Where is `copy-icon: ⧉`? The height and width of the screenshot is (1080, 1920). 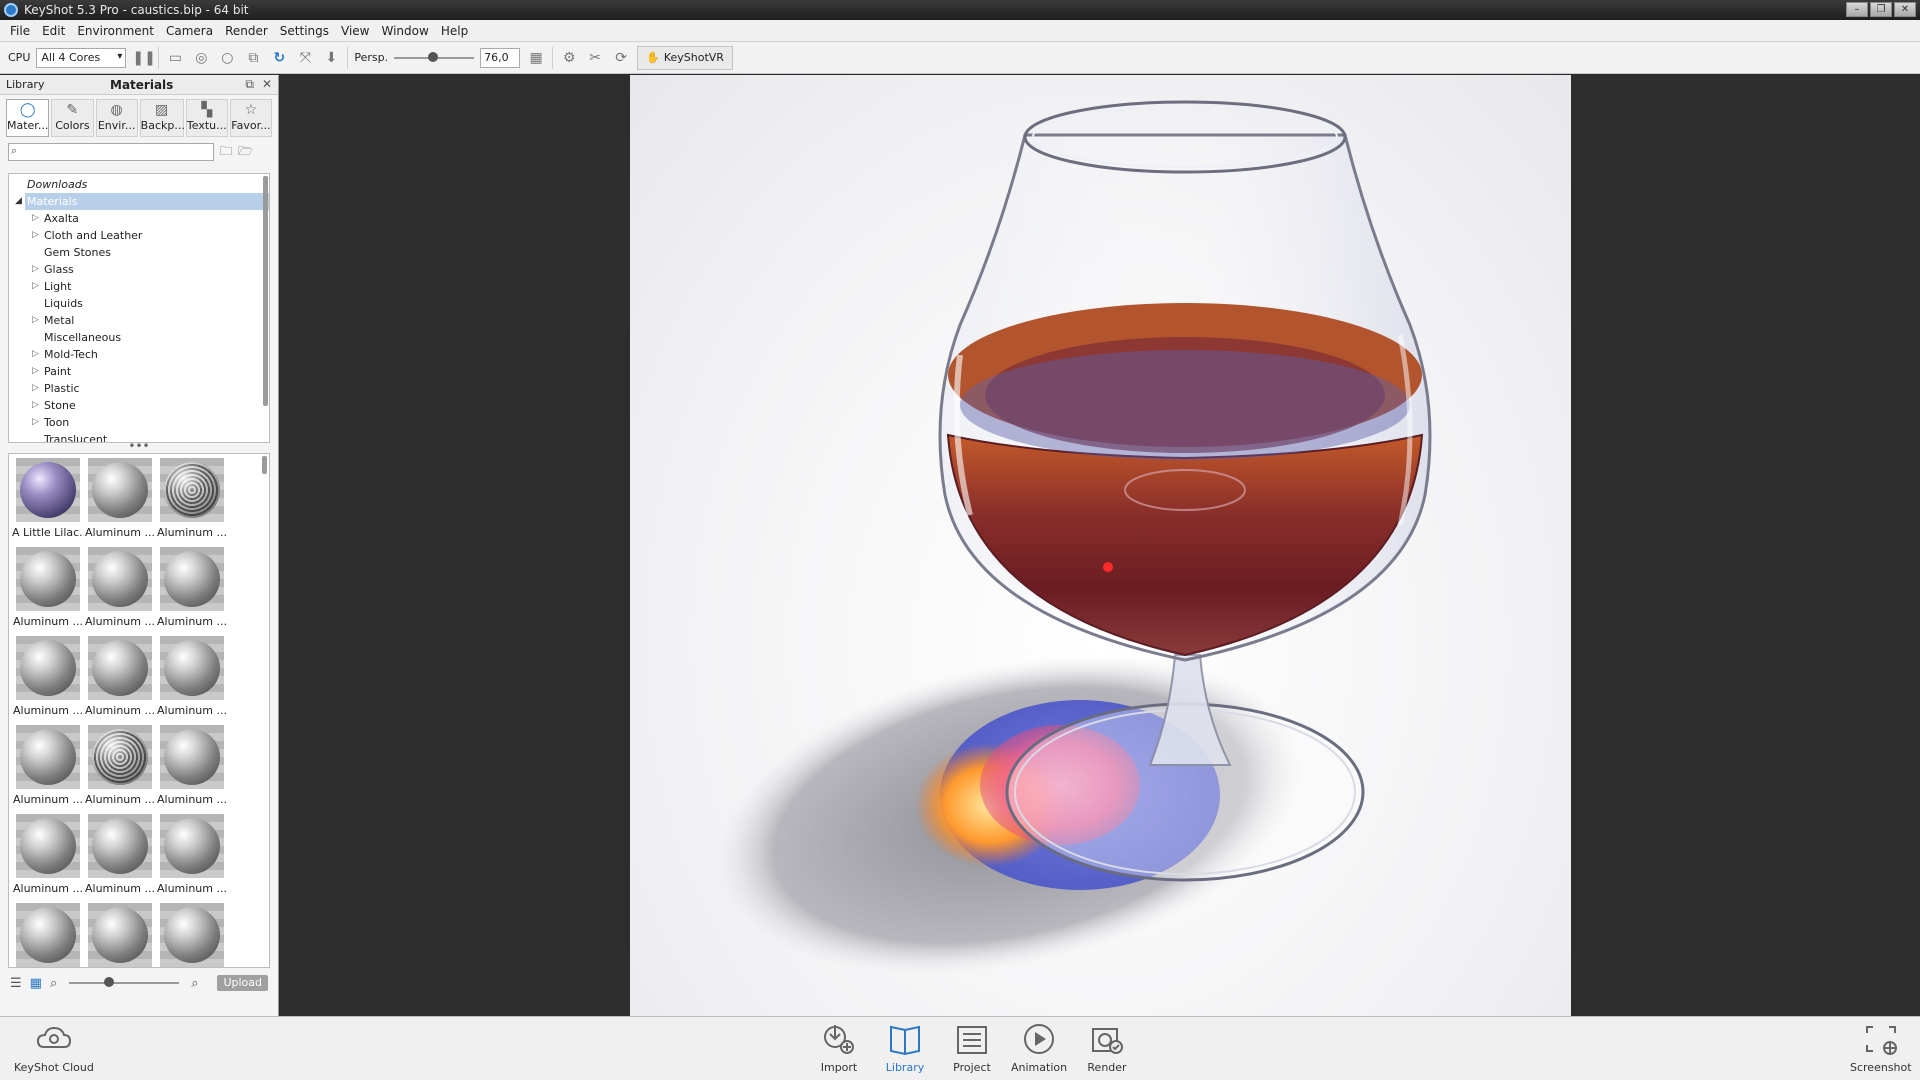 copy-icon: ⧉ is located at coordinates (253, 58).